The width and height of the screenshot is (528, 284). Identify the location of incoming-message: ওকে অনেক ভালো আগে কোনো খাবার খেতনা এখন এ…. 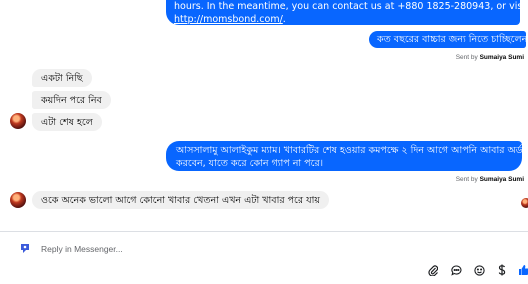
(180, 200).